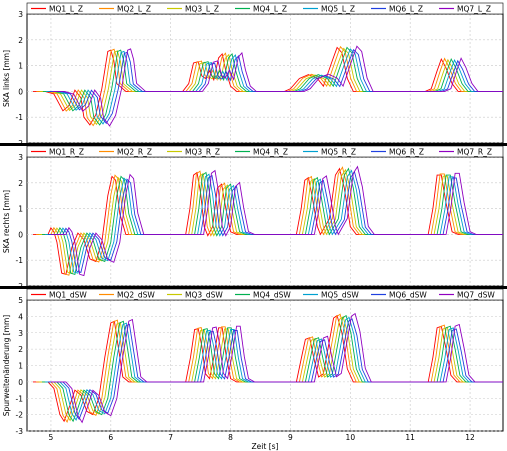 The width and height of the screenshot is (507, 451). What do you see at coordinates (340, 294) in the screenshot?
I see `legend-label: MQ5_dSW` at bounding box center [340, 294].